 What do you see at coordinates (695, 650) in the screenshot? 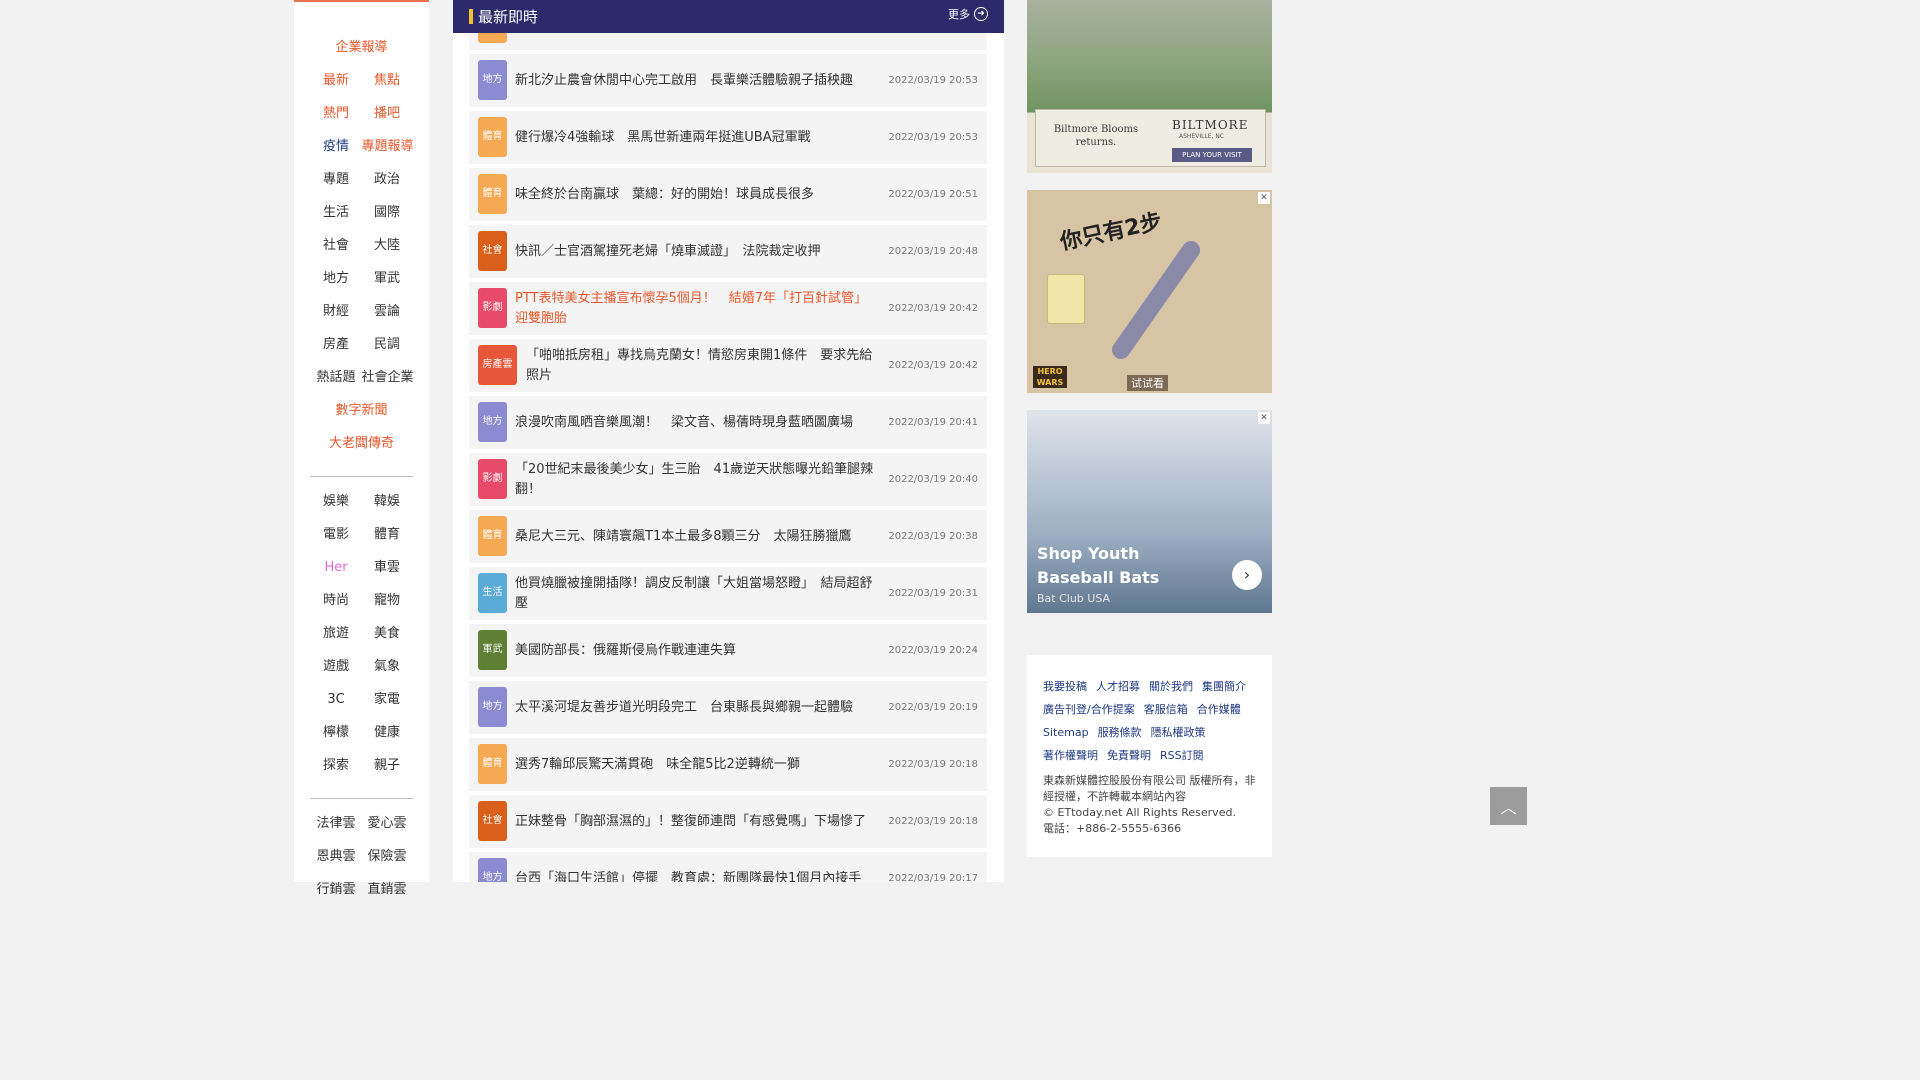
I see `news-headline: 美國防部長：俄羅斯侵烏作戰連連失算` at bounding box center [695, 650].